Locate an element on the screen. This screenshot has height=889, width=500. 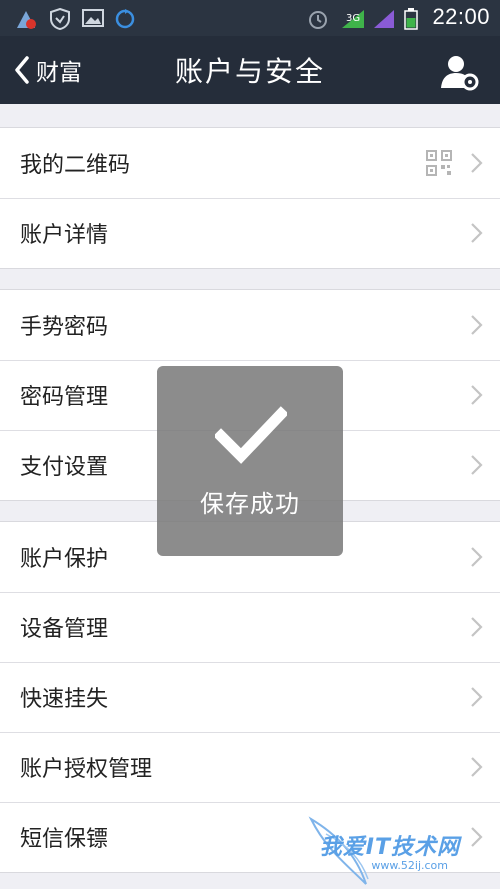
success-toast: 保存成功 is located at coordinates (250, 461).